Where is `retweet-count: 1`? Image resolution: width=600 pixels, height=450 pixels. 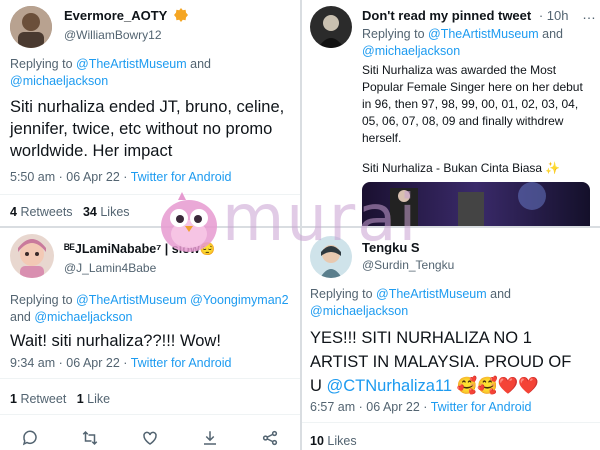 retweet-count: 1 is located at coordinates (13, 399).